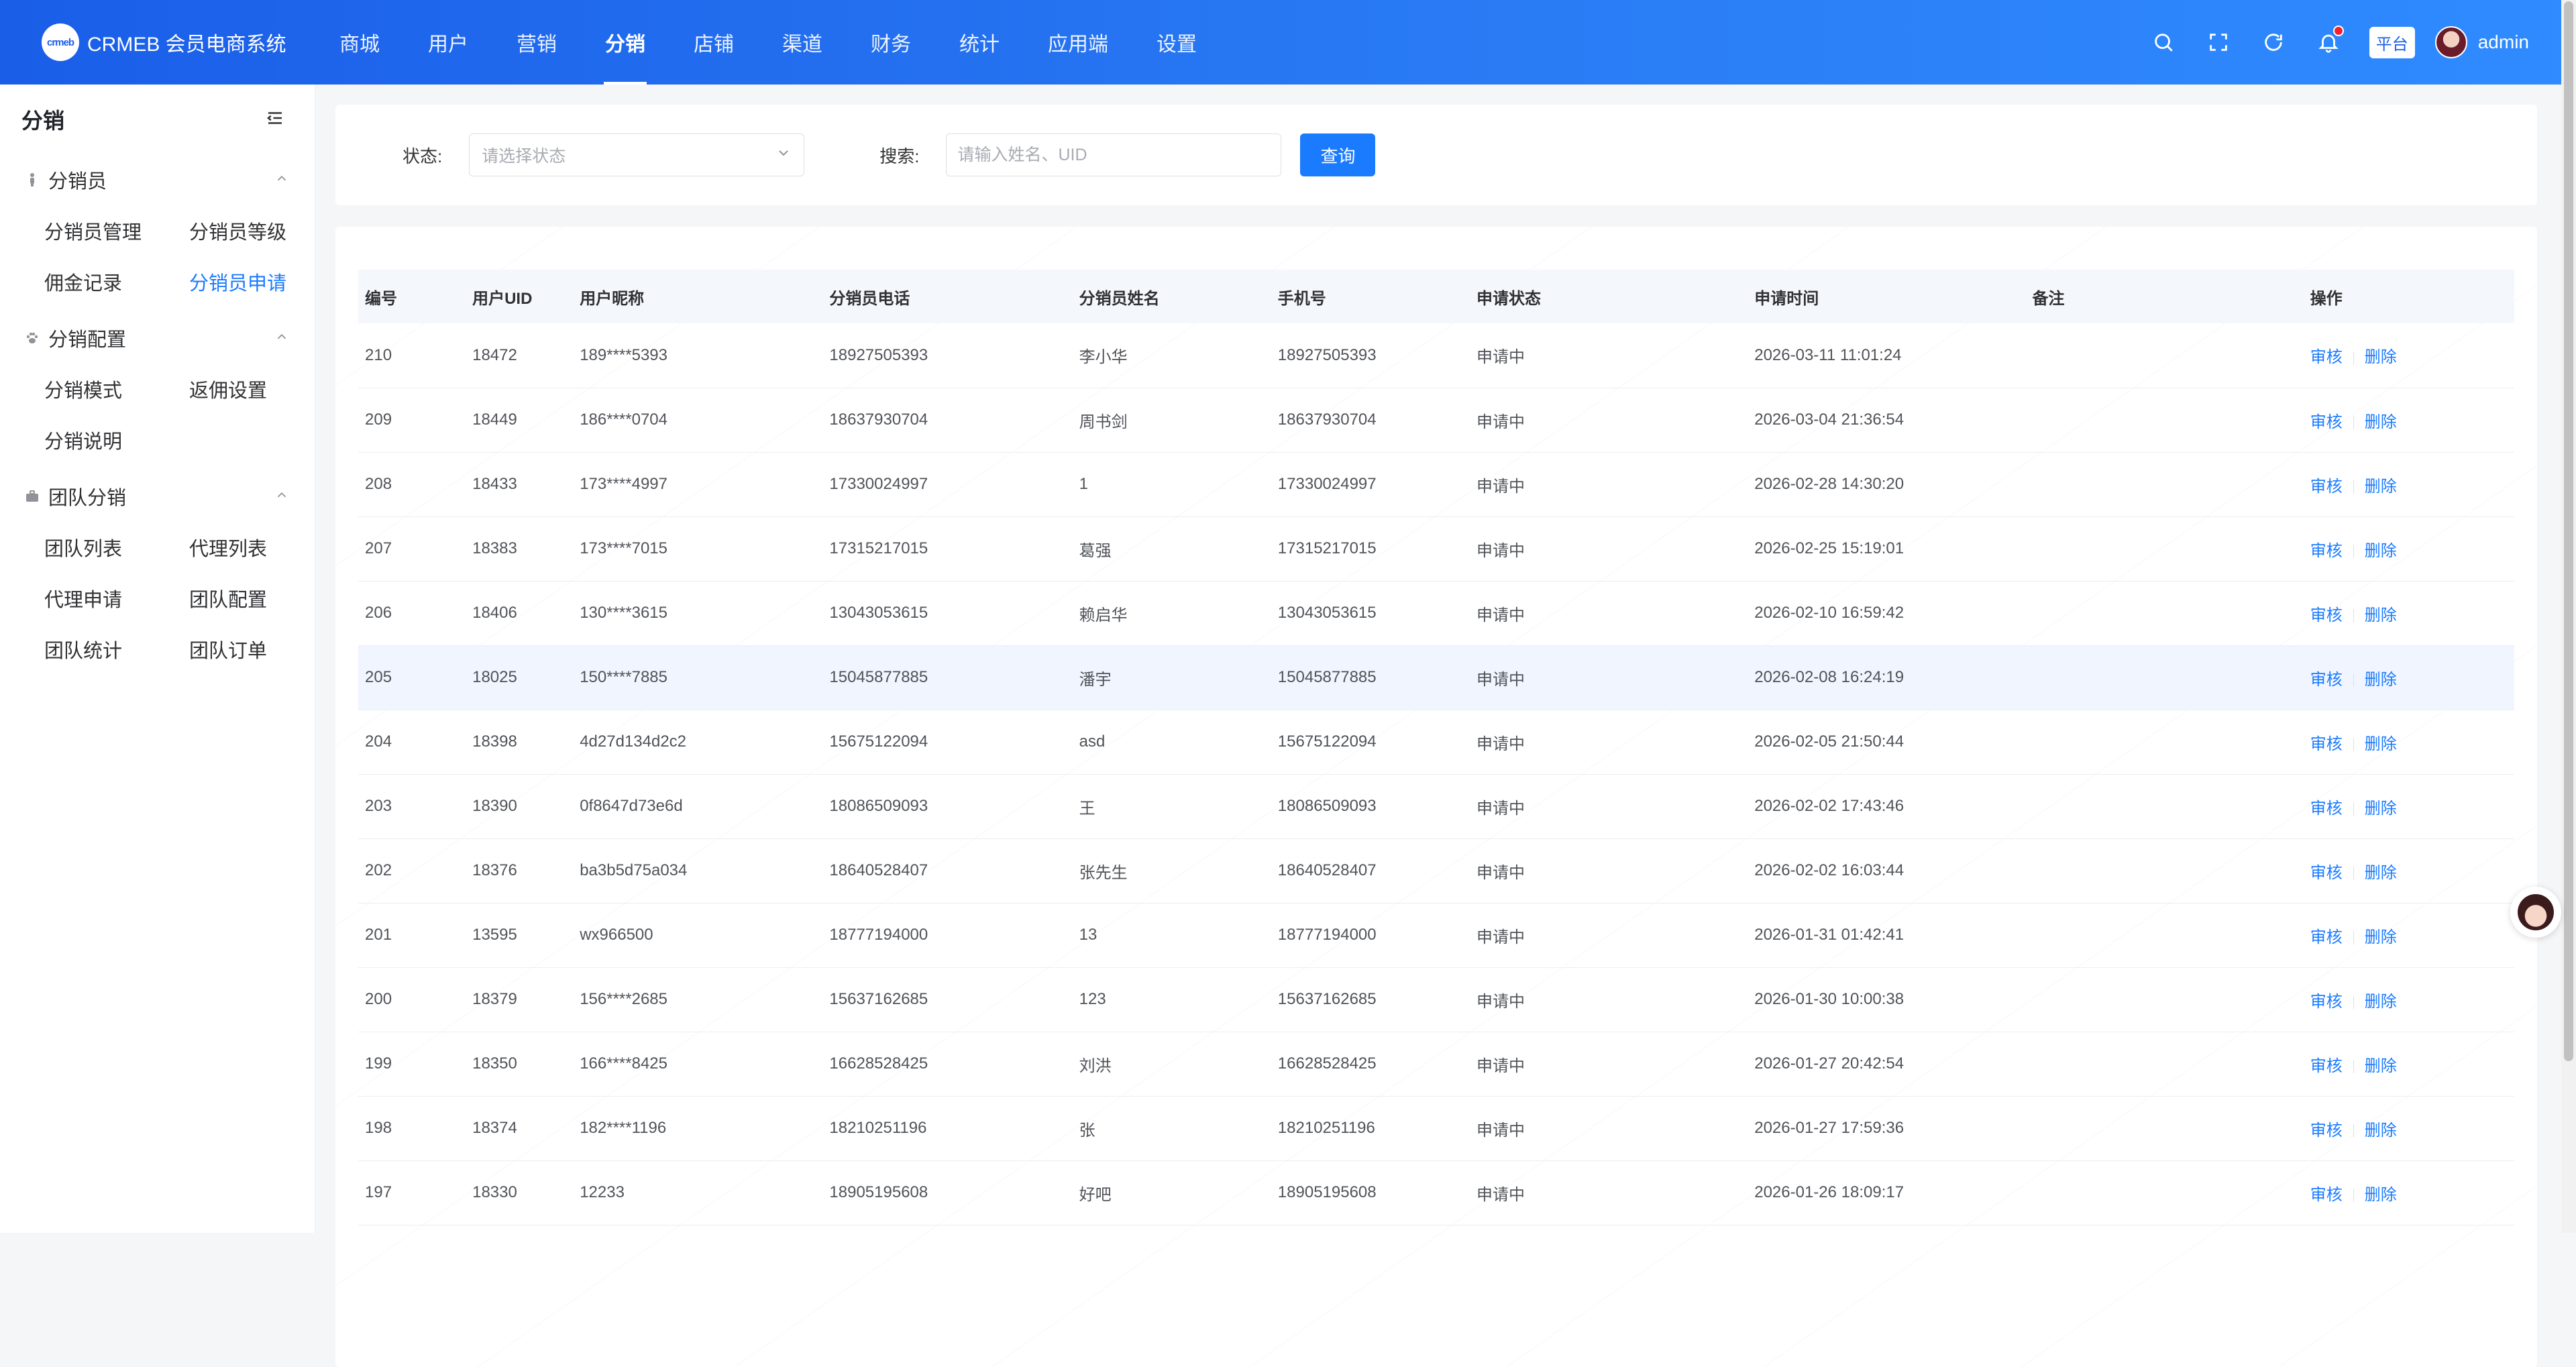 The image size is (2576, 1367). I want to click on table-cell: 130****3615, so click(698, 613).